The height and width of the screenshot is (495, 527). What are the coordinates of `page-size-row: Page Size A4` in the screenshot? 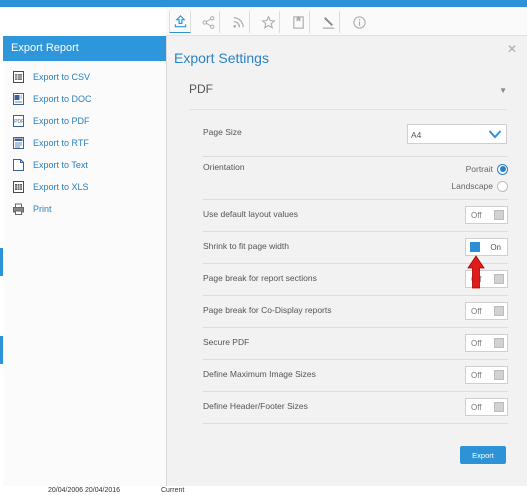 It's located at (355, 138).